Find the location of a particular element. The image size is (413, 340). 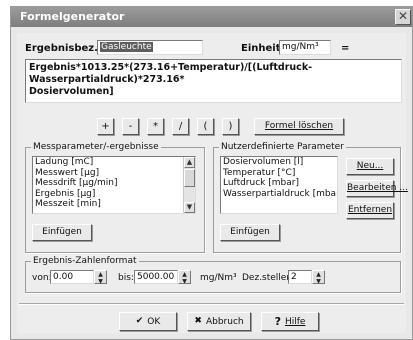

operator-minus-button: - is located at coordinates (130, 126).